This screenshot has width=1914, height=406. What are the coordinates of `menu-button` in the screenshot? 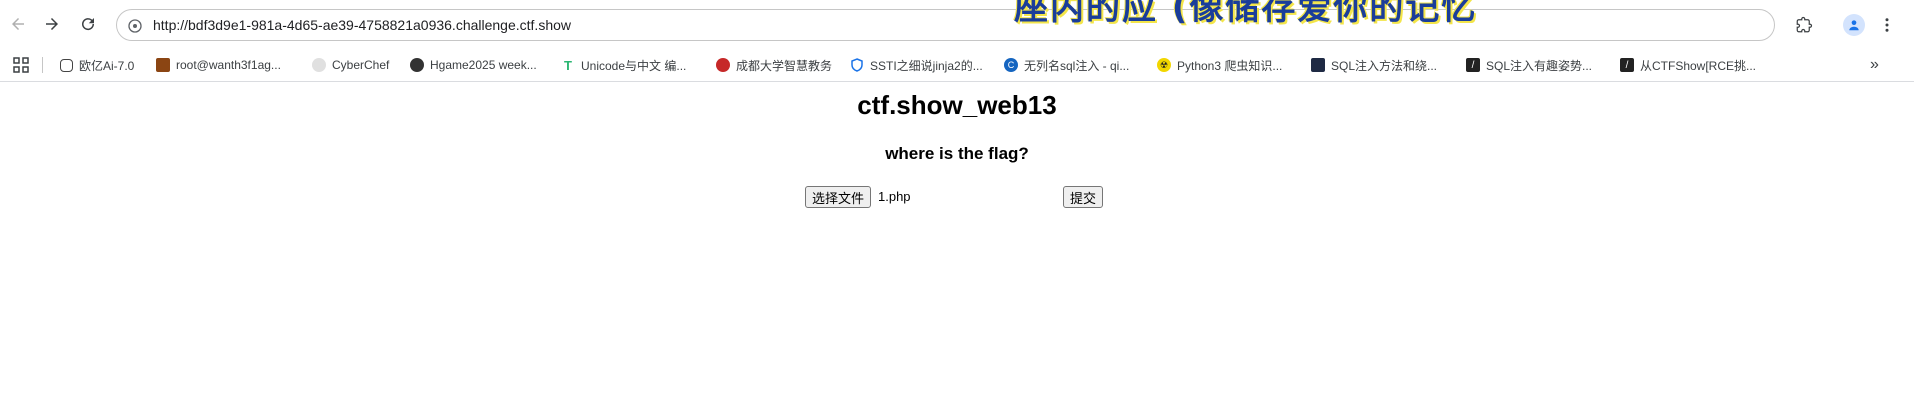 It's located at (1887, 25).